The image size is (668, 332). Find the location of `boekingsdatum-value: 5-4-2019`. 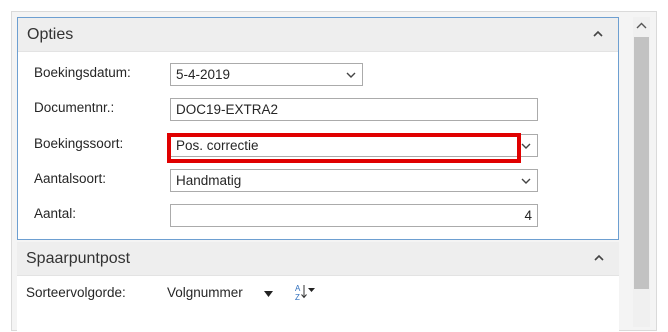

boekingsdatum-value: 5-4-2019 is located at coordinates (203, 74).